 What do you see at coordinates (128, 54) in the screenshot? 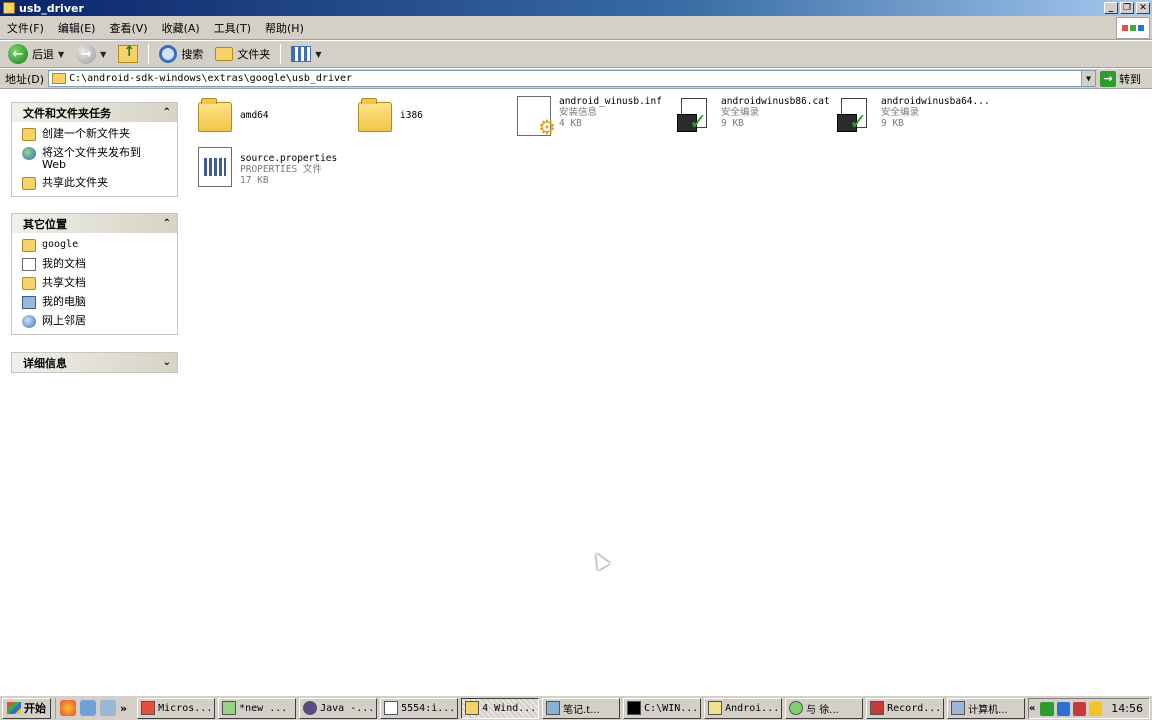
I see `up-folder-button` at bounding box center [128, 54].